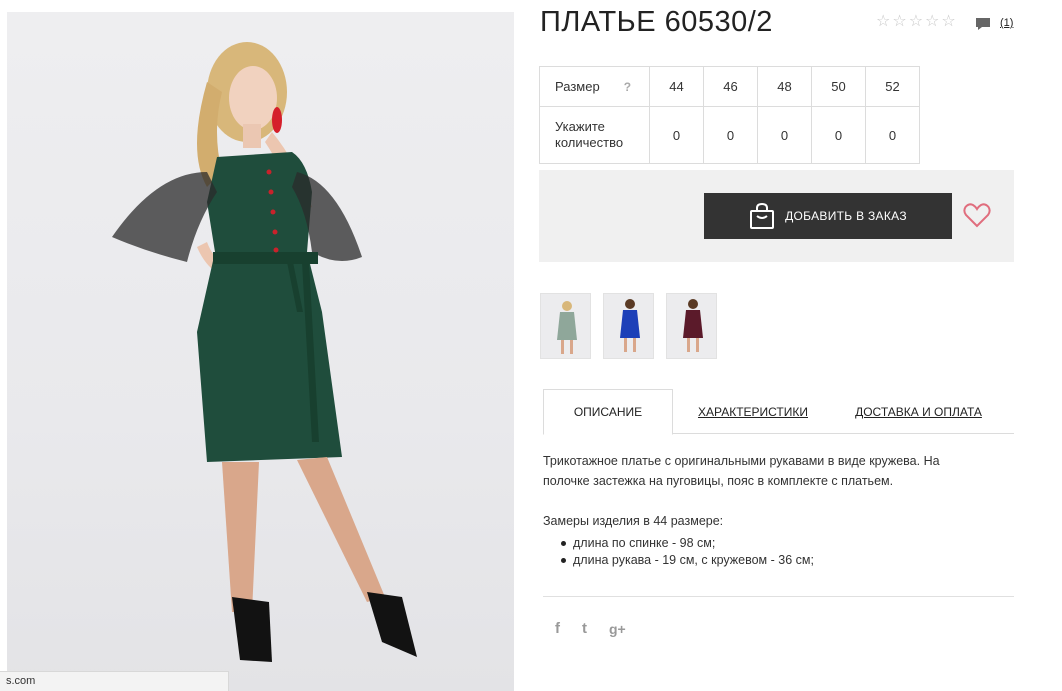 This screenshot has width=1062, height=691. What do you see at coordinates (730, 86) in the screenshot?
I see `size-cell: 46` at bounding box center [730, 86].